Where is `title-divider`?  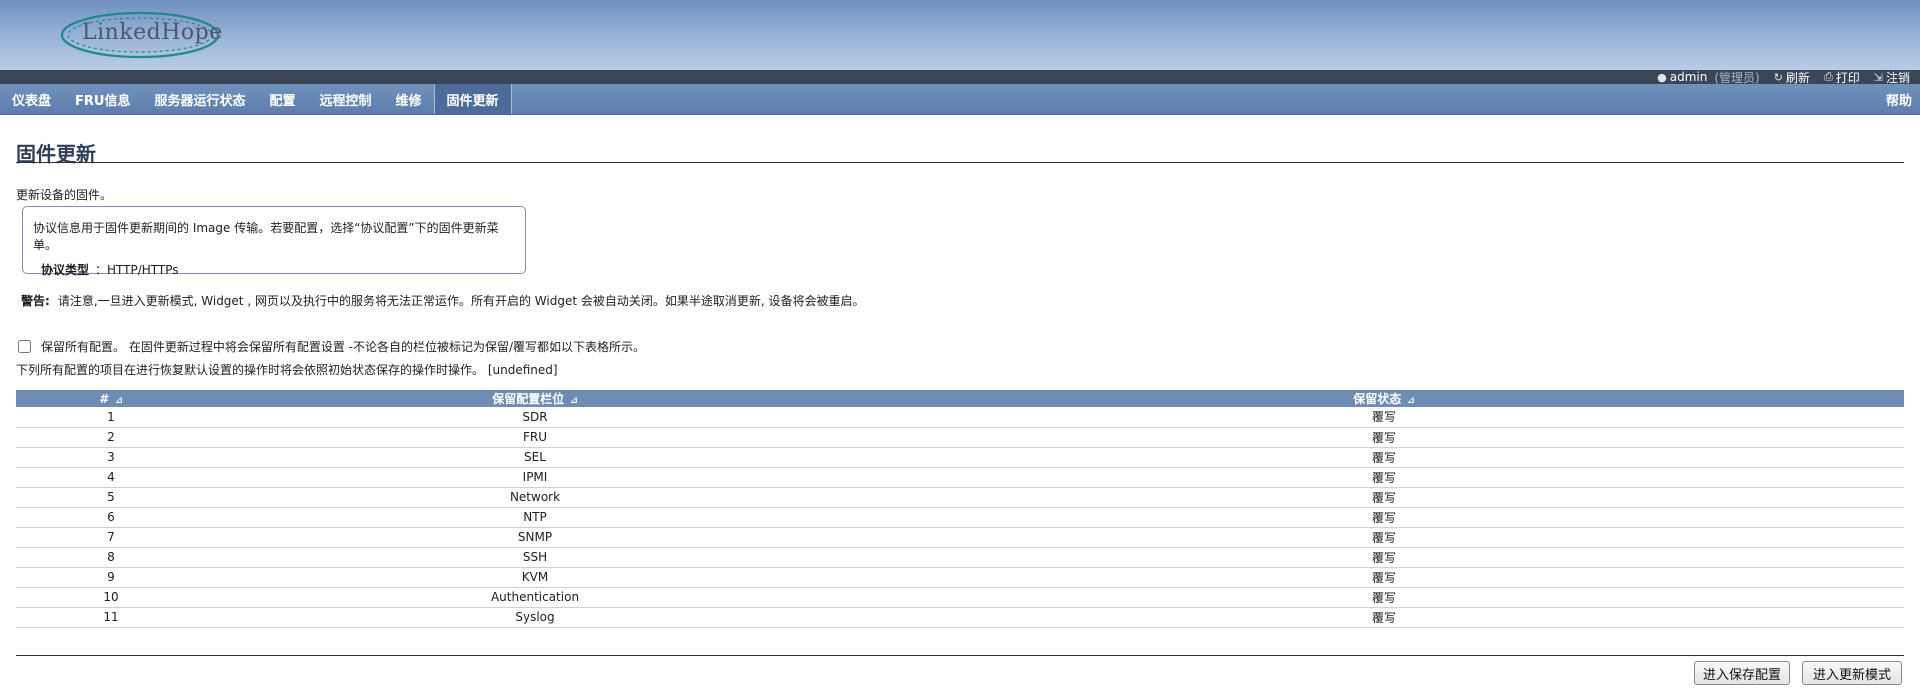
title-divider is located at coordinates (960, 162).